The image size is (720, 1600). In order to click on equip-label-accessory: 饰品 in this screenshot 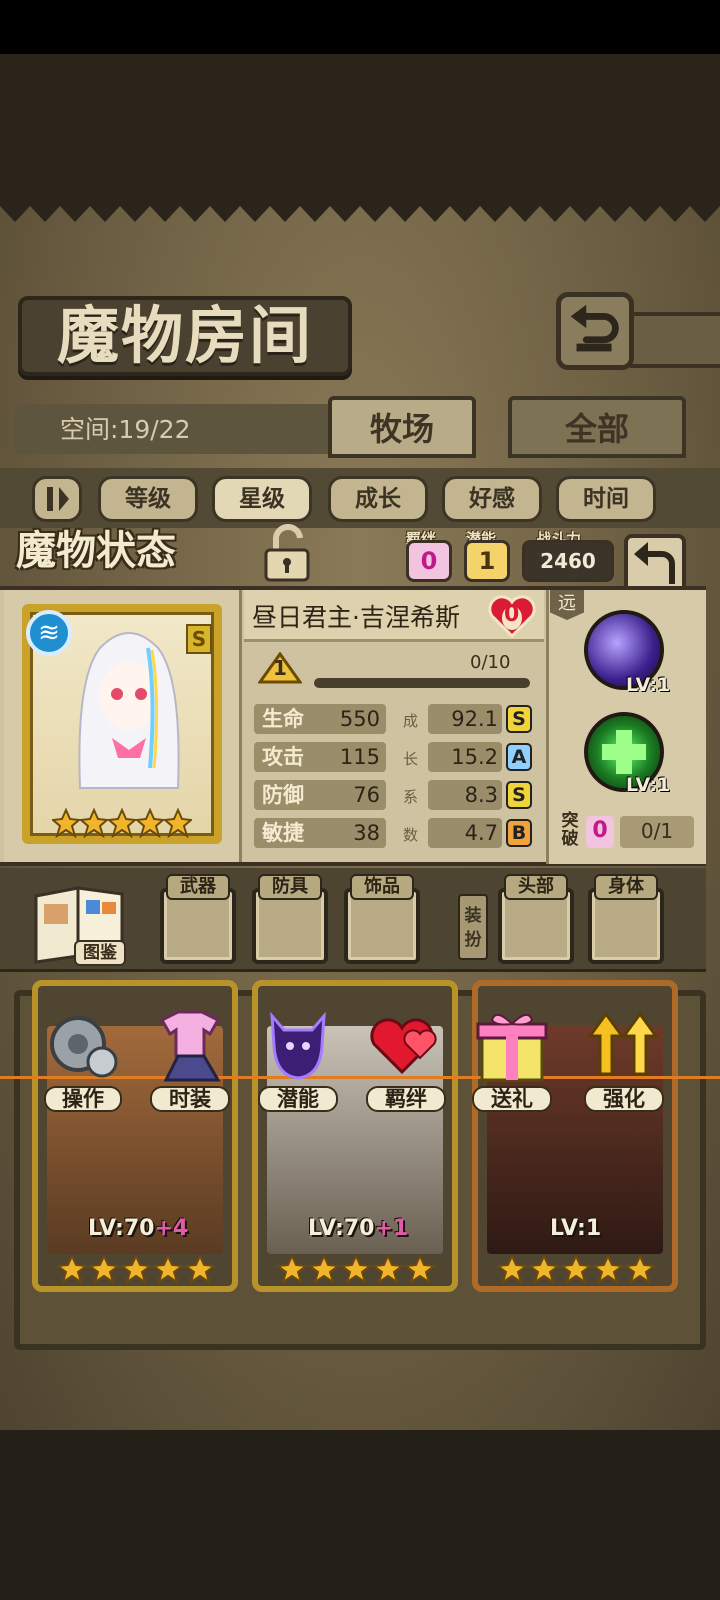, I will do `click(382, 887)`.